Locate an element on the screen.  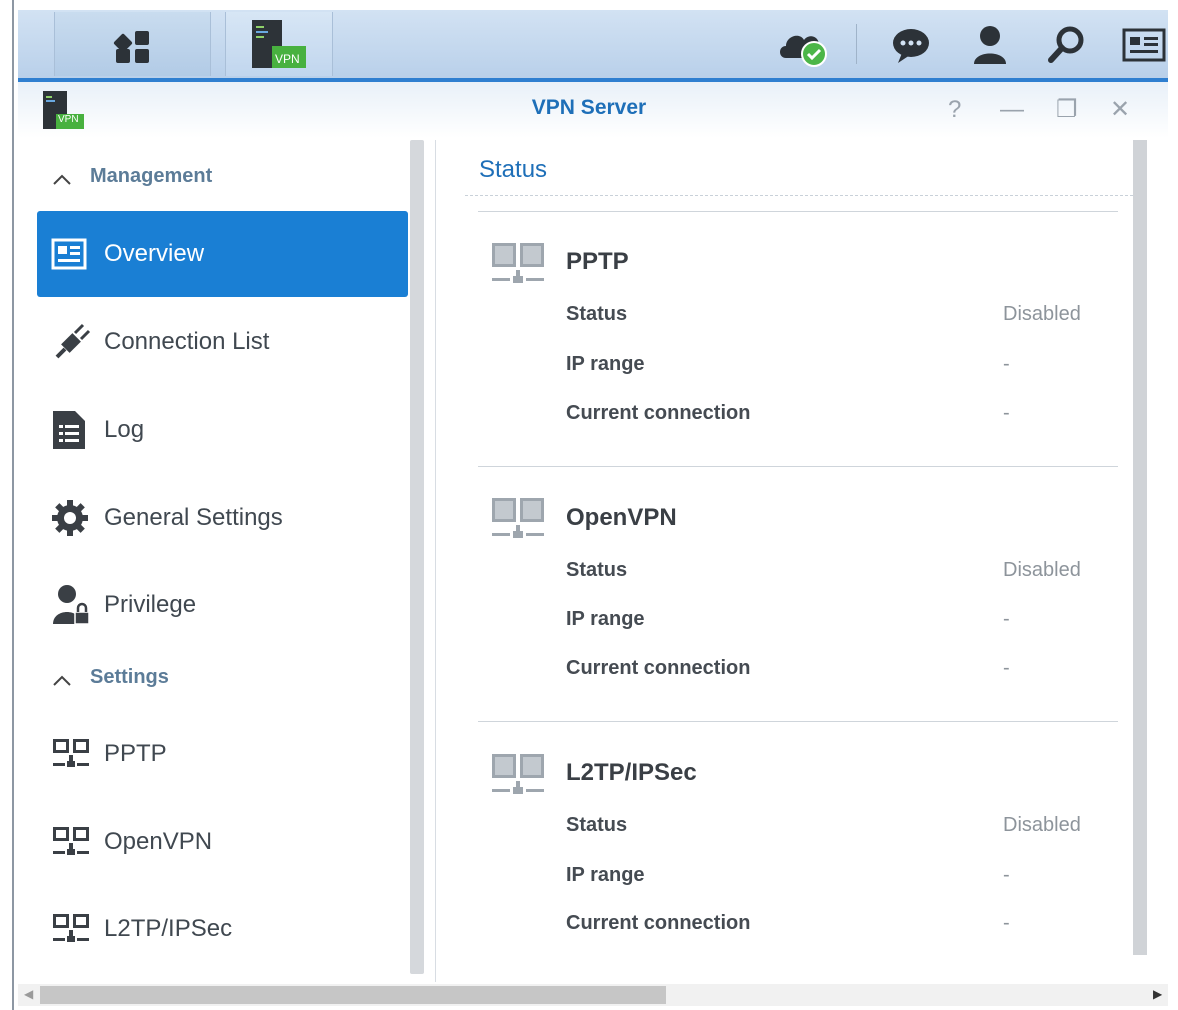
restore-button: ❐ is located at coordinates (1067, 110).